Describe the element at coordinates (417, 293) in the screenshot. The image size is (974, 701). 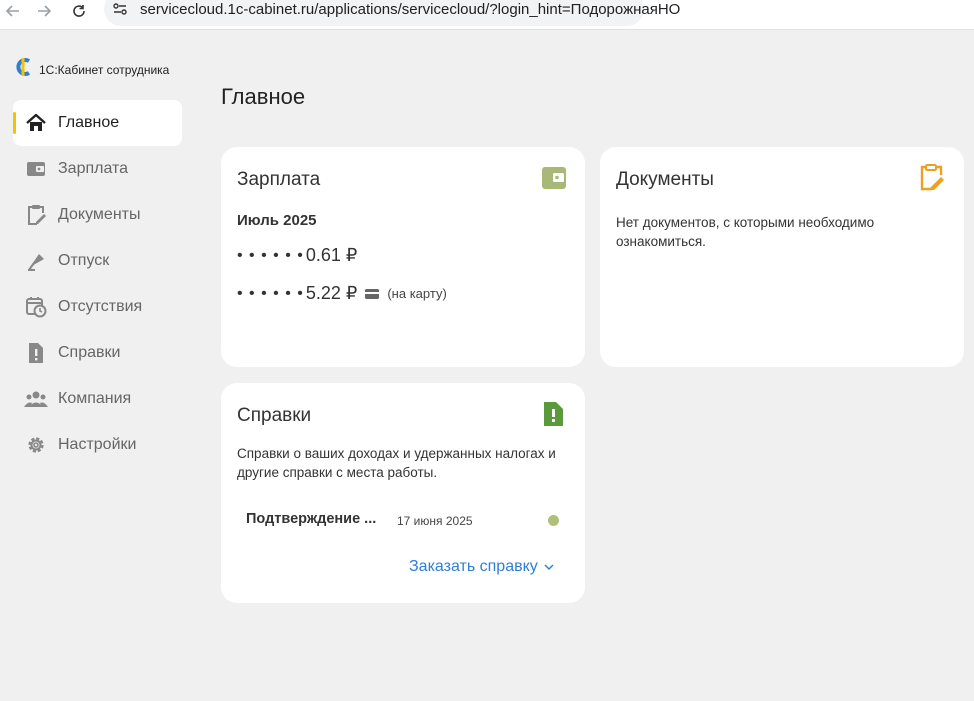
I see `salary-note: (на карту)` at that location.